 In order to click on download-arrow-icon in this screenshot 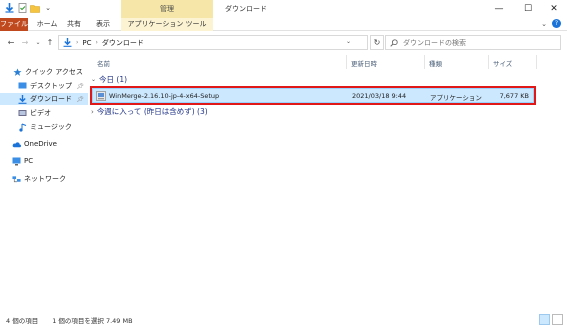, I will do `click(9, 8)`.